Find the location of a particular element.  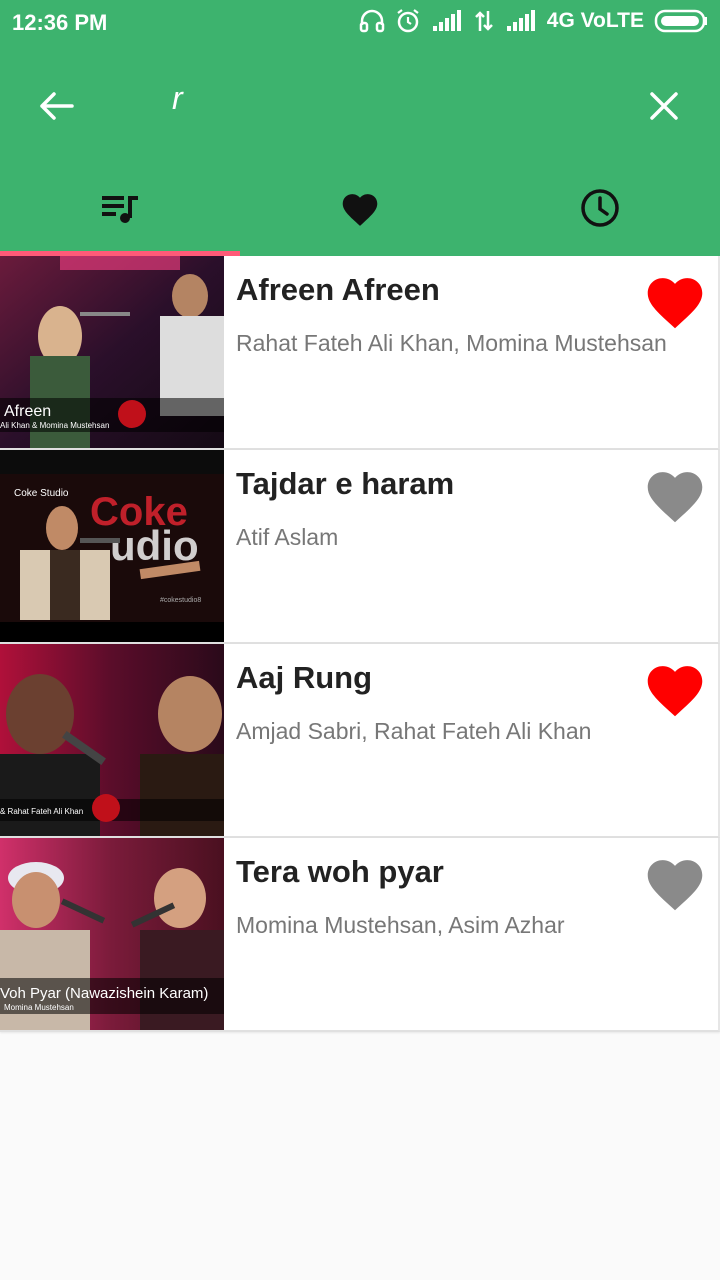

tab-playlist is located at coordinates (120, 208).